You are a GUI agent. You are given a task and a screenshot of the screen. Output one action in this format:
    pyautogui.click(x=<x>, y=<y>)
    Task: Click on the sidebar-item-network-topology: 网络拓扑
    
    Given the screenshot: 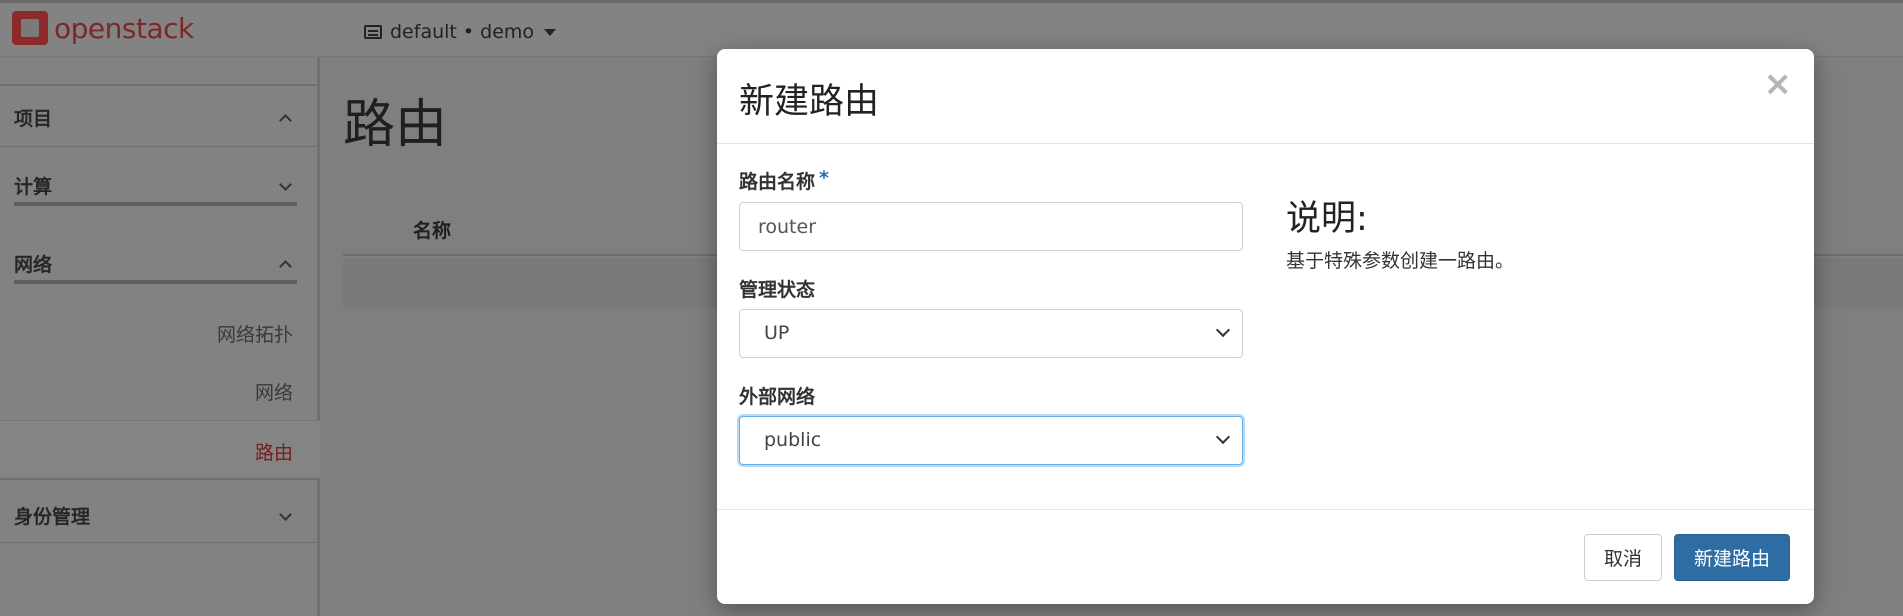 What is the action you would take?
    pyautogui.click(x=255, y=333)
    